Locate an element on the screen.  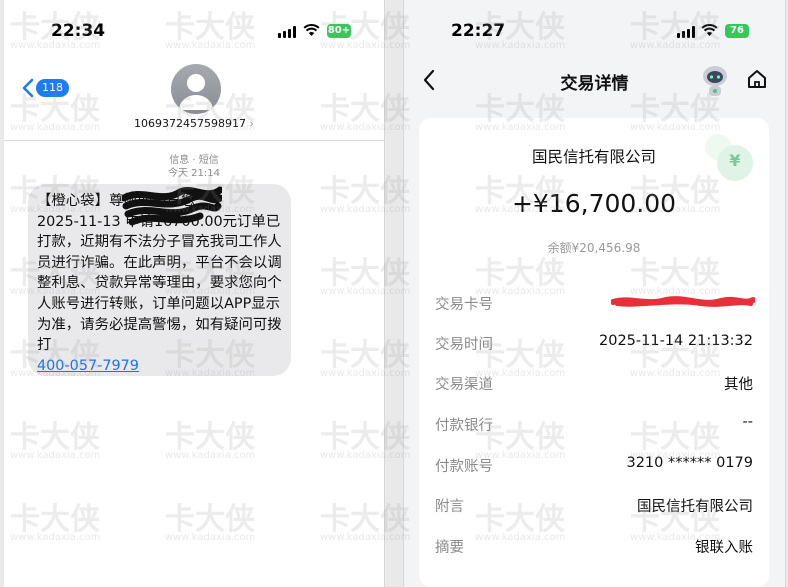
chevron-right-icon: › is located at coordinates (251, 123).